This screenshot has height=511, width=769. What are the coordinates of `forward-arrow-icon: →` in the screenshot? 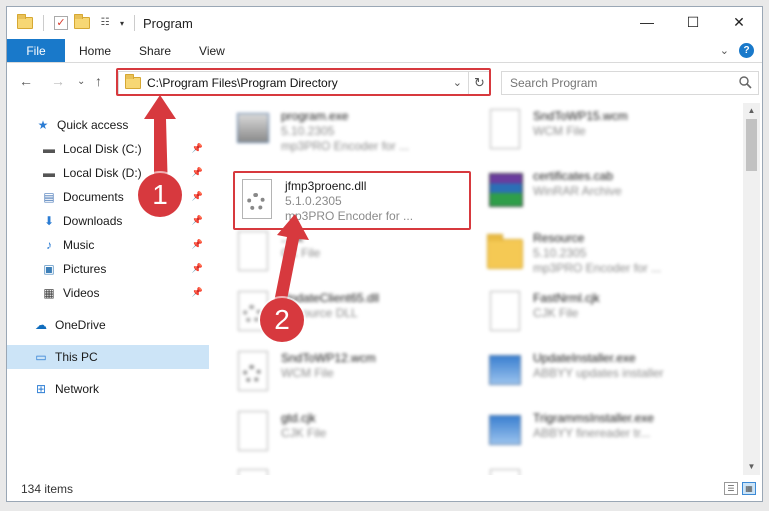 It's located at (58, 81).